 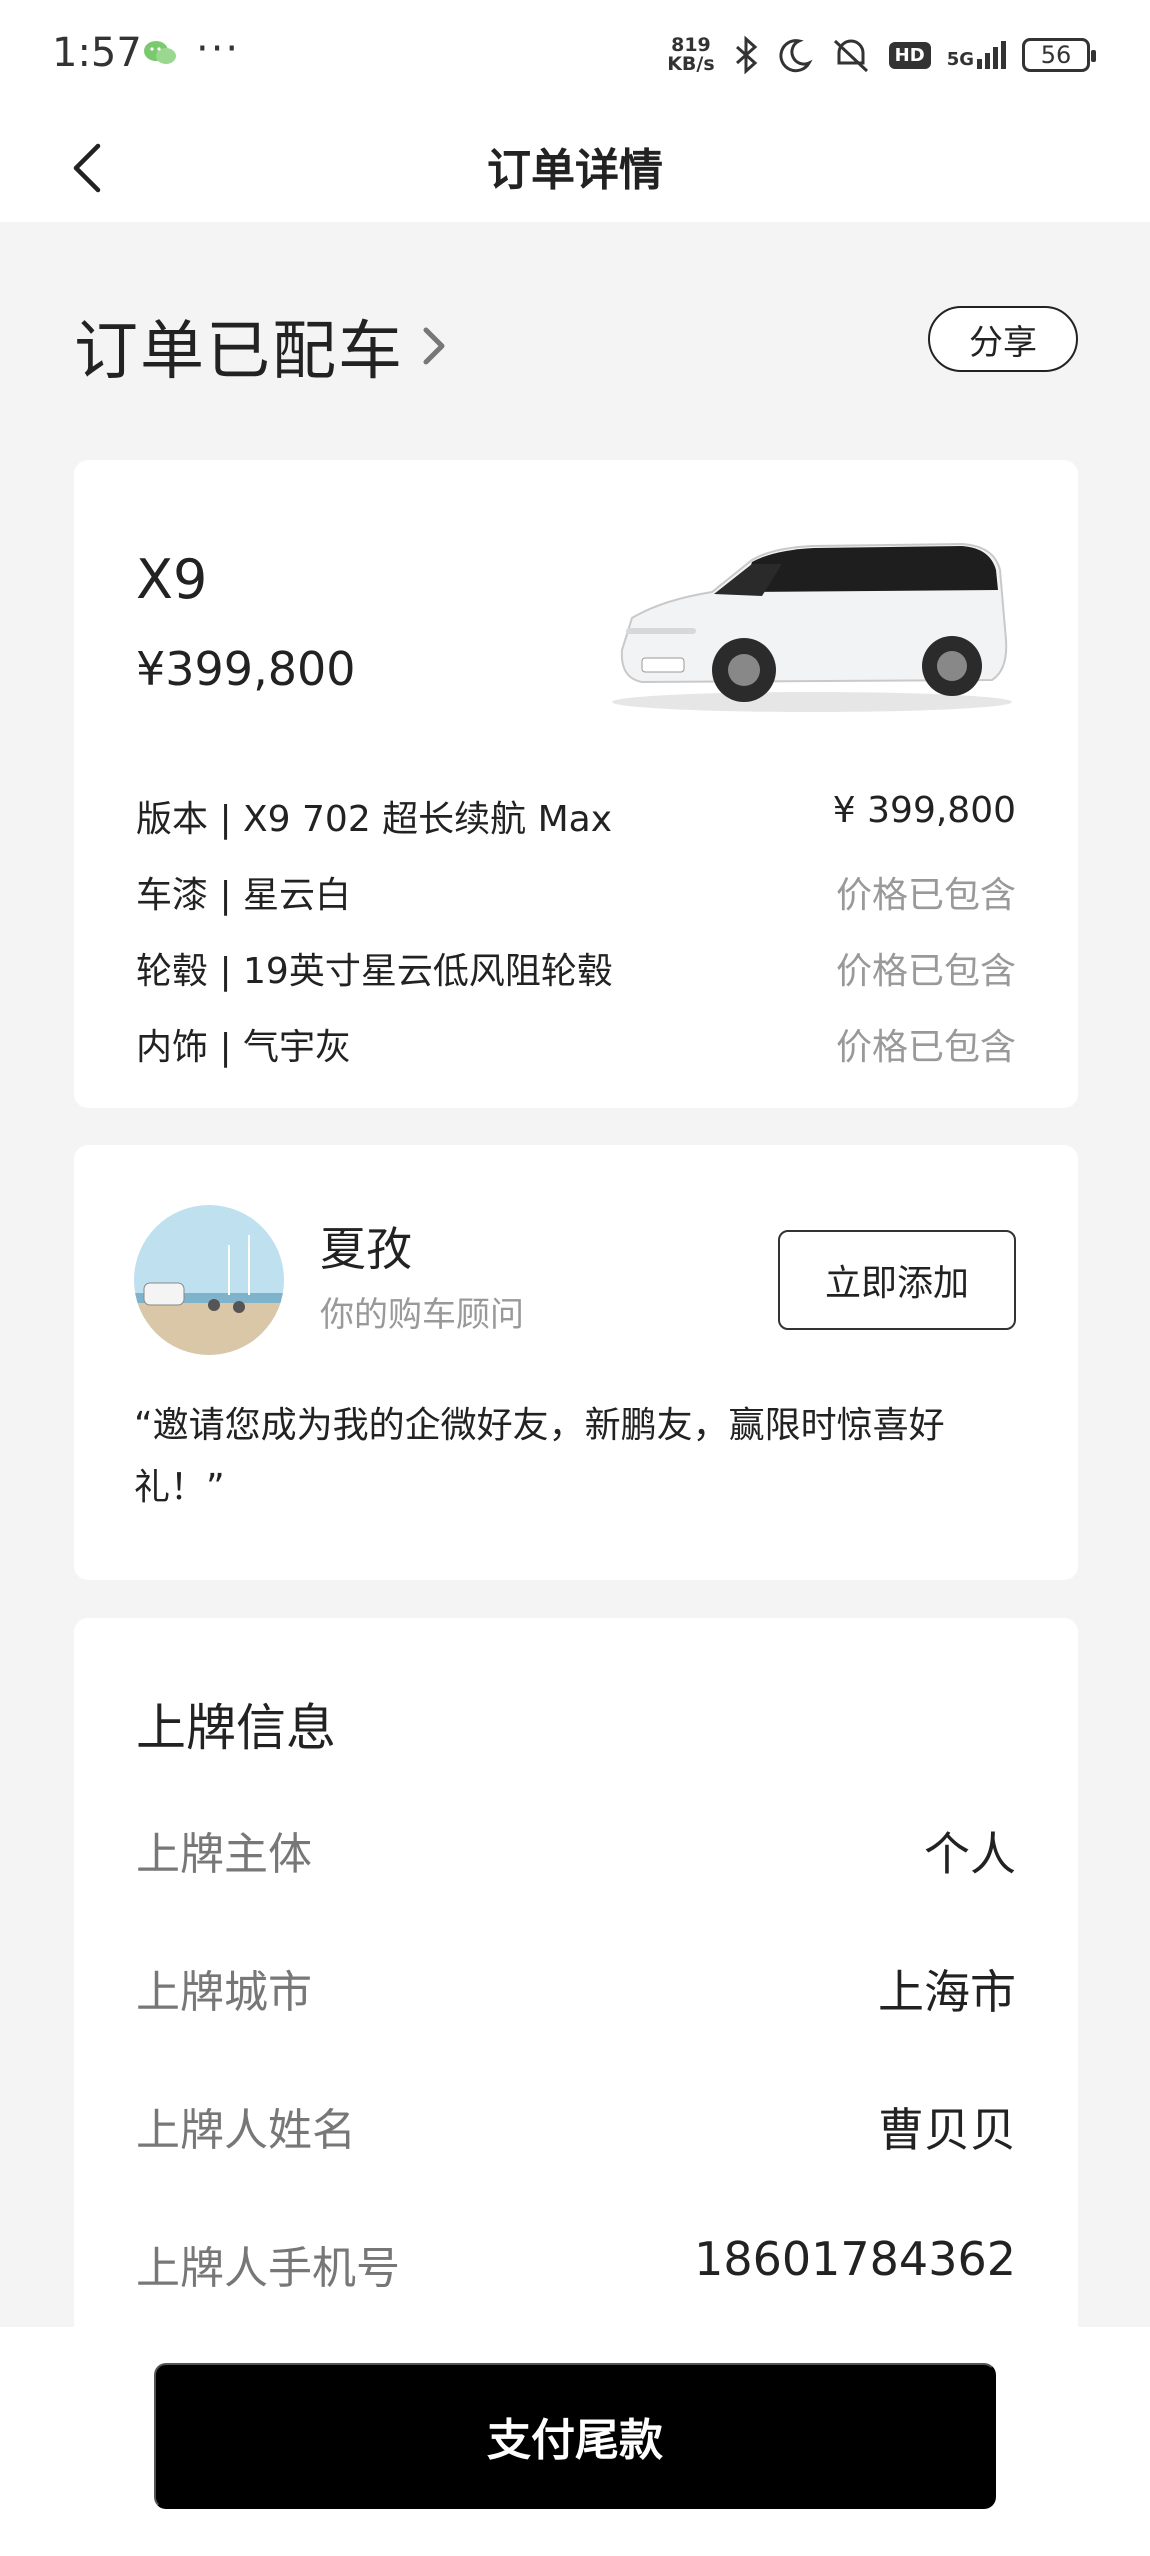 I want to click on advisor-quote: “邀请您成为我的企微好友，新鹏友，赢限时惊喜好礼！”, so click(x=539, y=1456).